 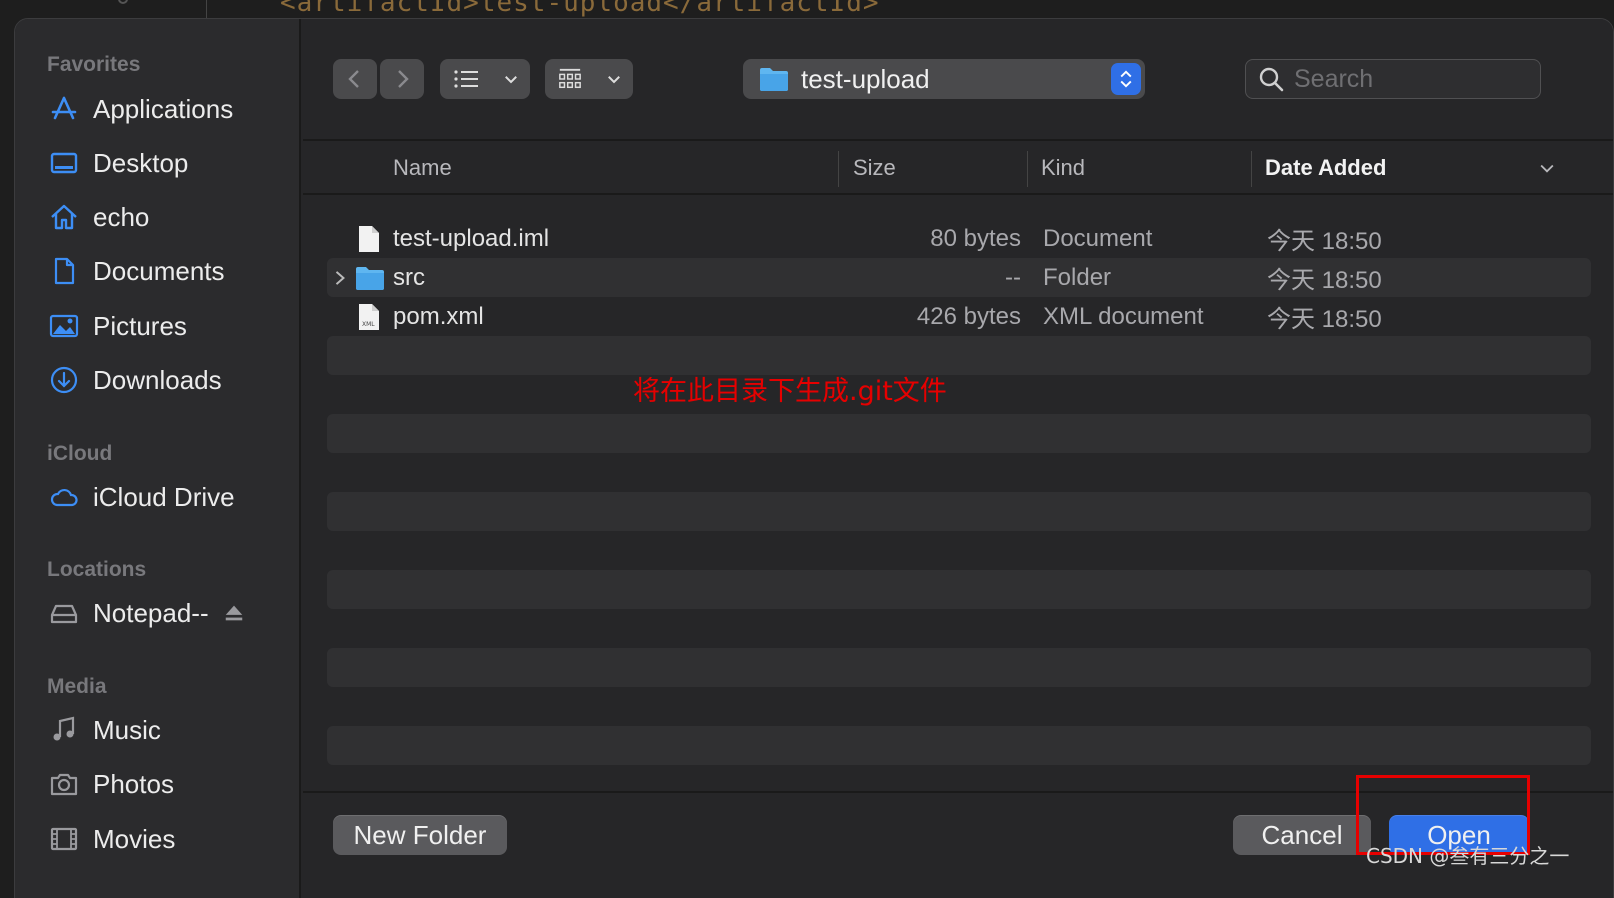 What do you see at coordinates (1123, 316) in the screenshot?
I see `file-kind: XML document` at bounding box center [1123, 316].